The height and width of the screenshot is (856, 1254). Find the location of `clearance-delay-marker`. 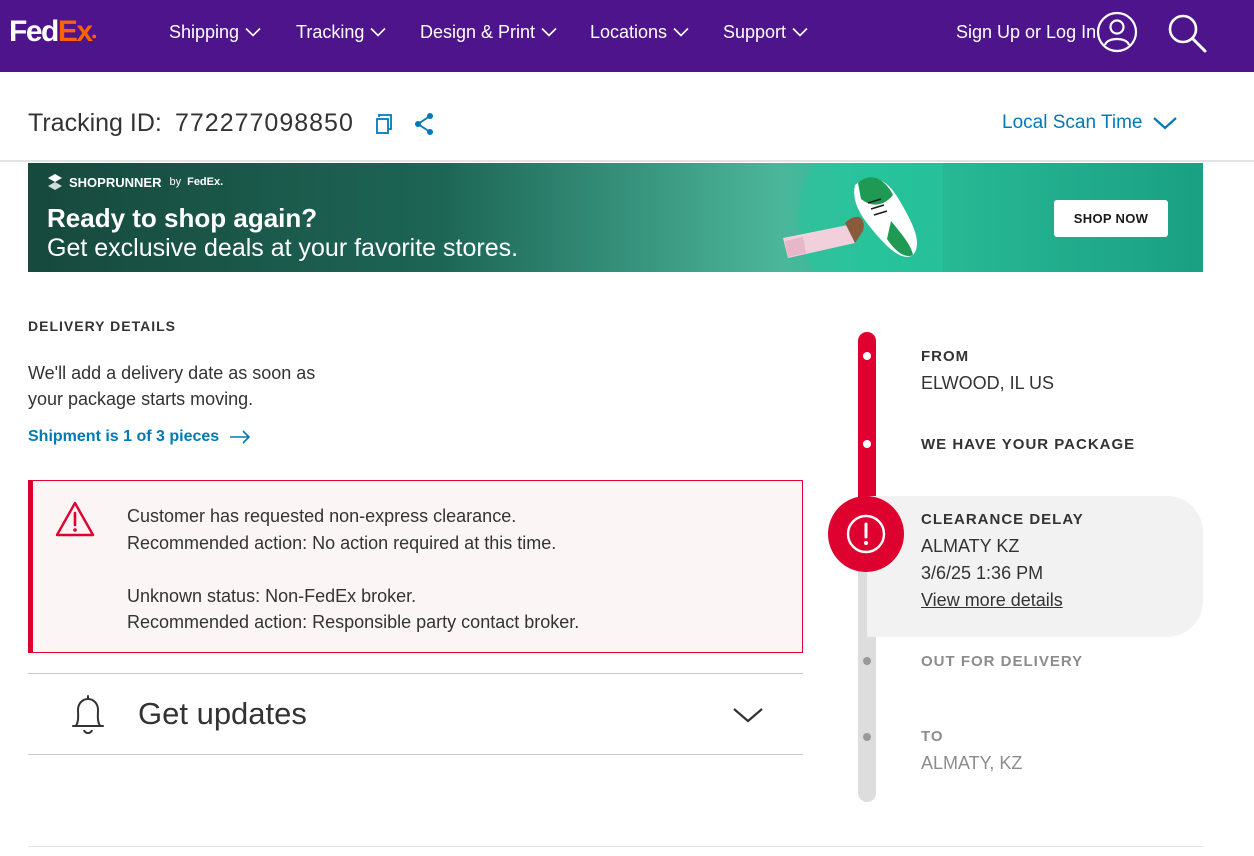

clearance-delay-marker is located at coordinates (866, 534).